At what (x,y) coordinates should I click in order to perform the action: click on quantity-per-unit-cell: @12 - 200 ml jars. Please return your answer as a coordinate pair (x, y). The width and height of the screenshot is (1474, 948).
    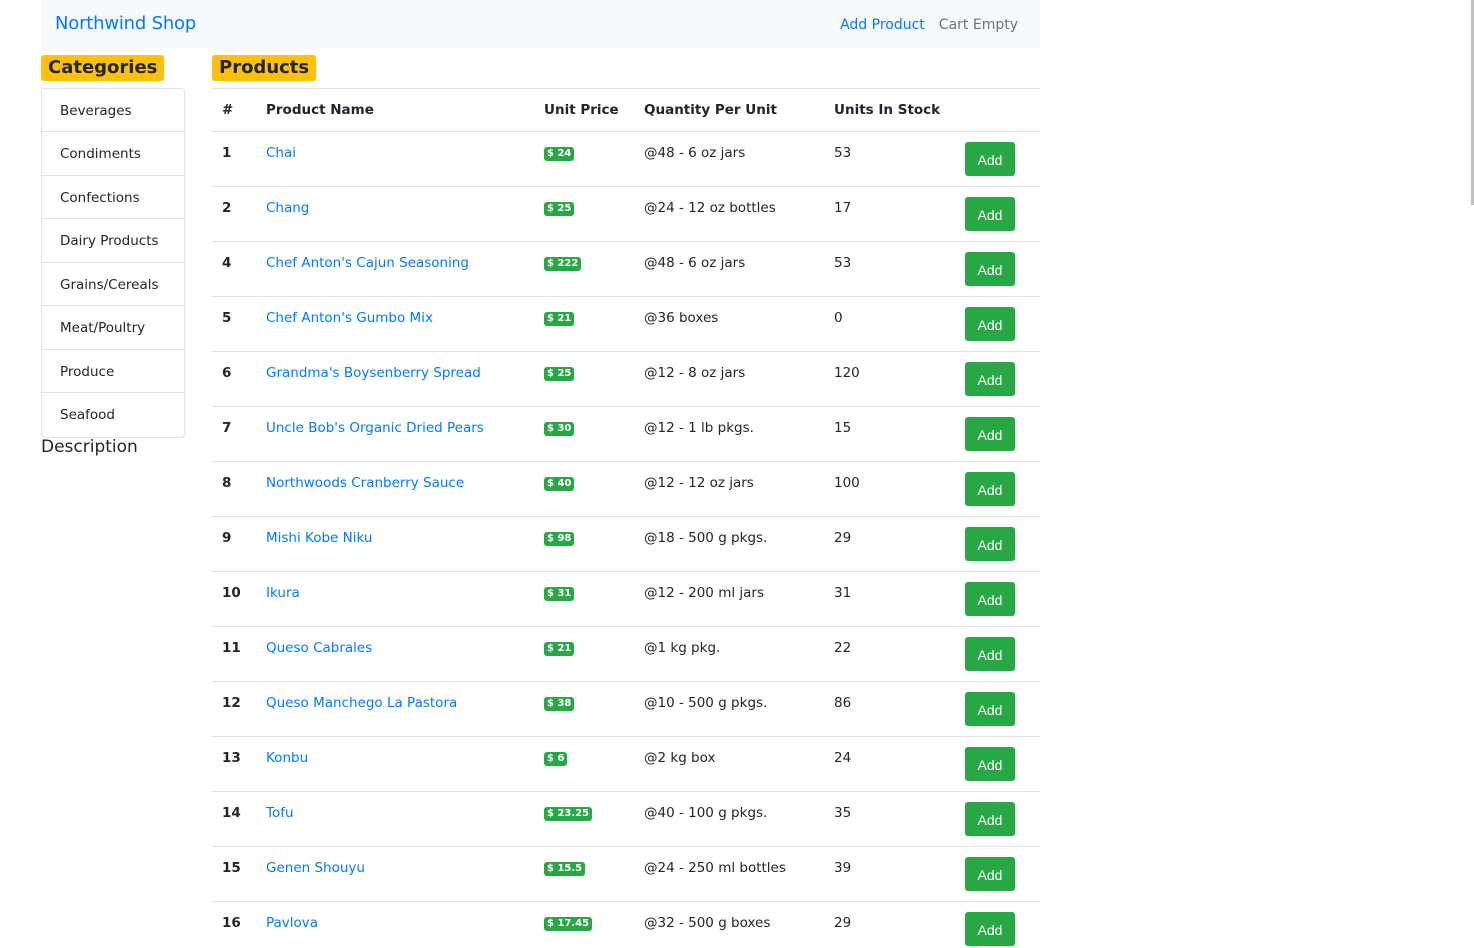
    Looking at the image, I should click on (739, 599).